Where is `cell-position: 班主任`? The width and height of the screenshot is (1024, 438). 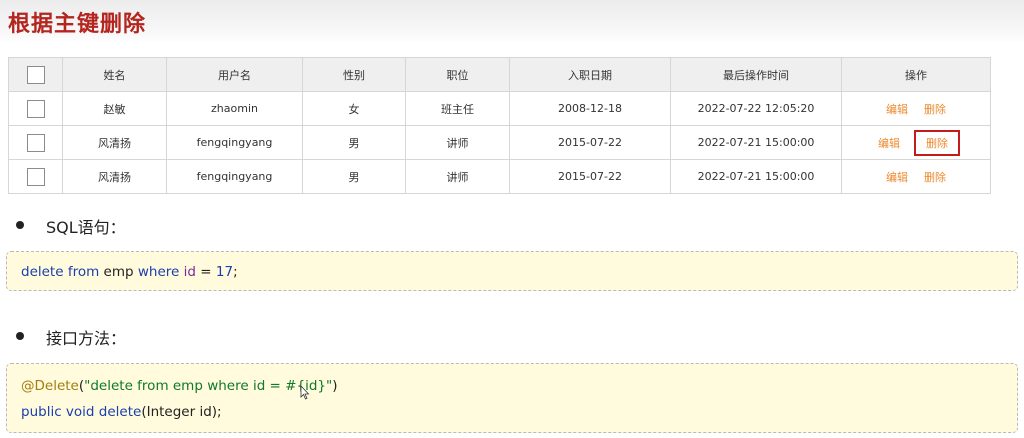 cell-position: 班主任 is located at coordinates (457, 108).